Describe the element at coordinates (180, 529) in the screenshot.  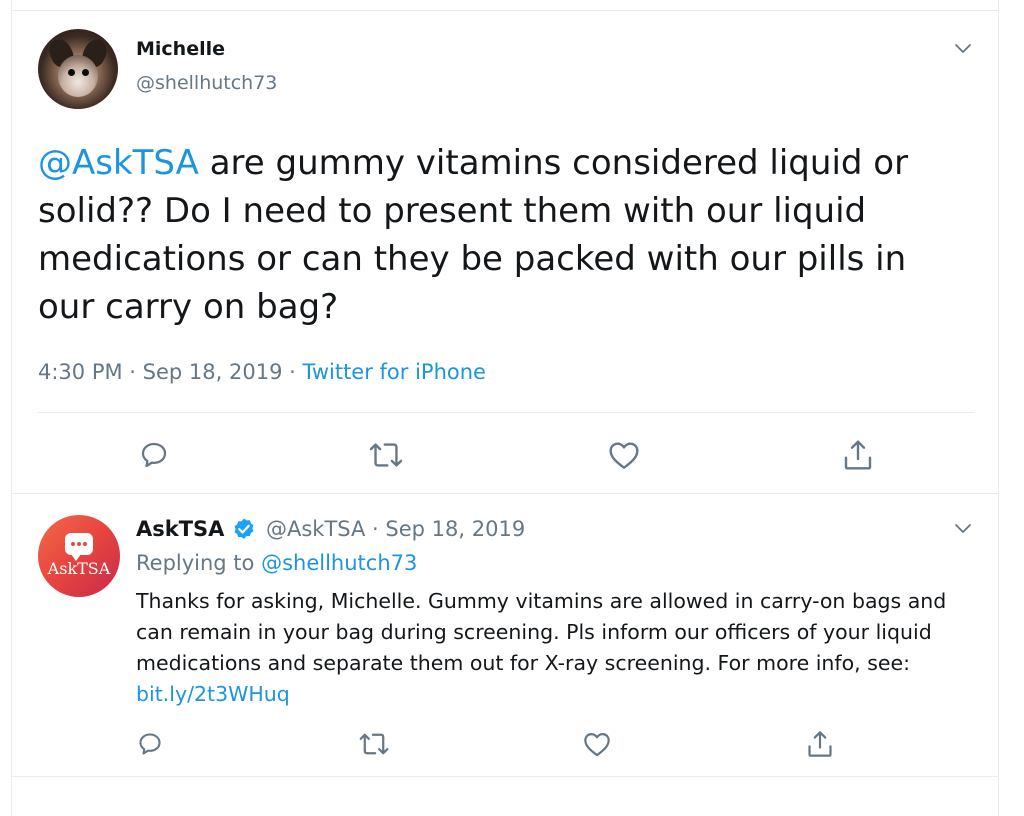
I see `reply-author-name: AskTSA` at that location.